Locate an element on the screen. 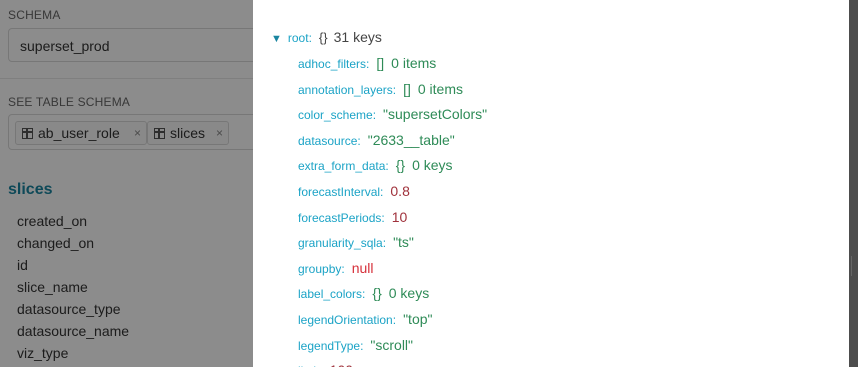 The height and width of the screenshot is (367, 858). json-value: 0.8 is located at coordinates (400, 190).